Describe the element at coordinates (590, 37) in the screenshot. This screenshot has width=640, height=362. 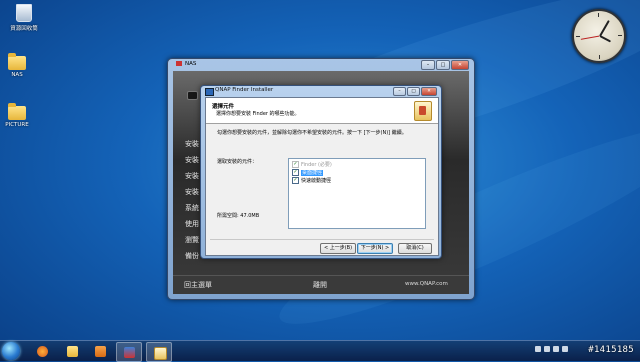
I see `clock-second-hand` at that location.